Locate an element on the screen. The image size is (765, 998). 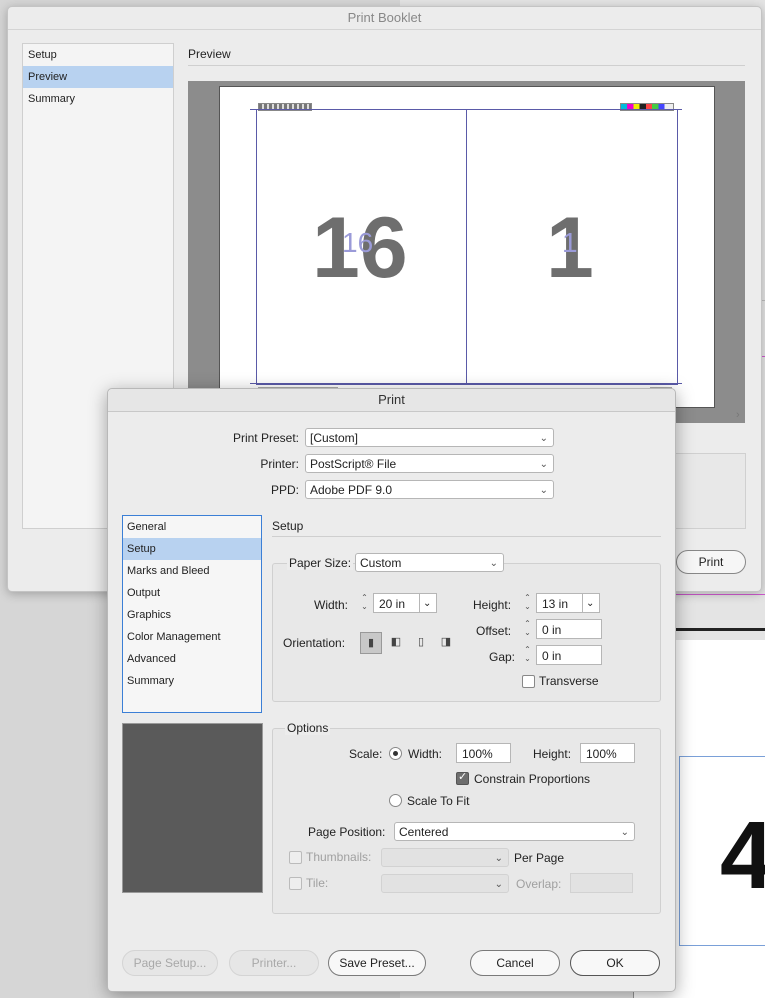
width-input: 20 in is located at coordinates (396, 603).